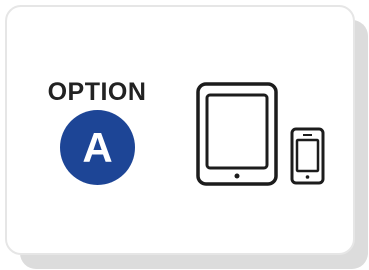  I want to click on smartphone-icon, so click(307, 156).